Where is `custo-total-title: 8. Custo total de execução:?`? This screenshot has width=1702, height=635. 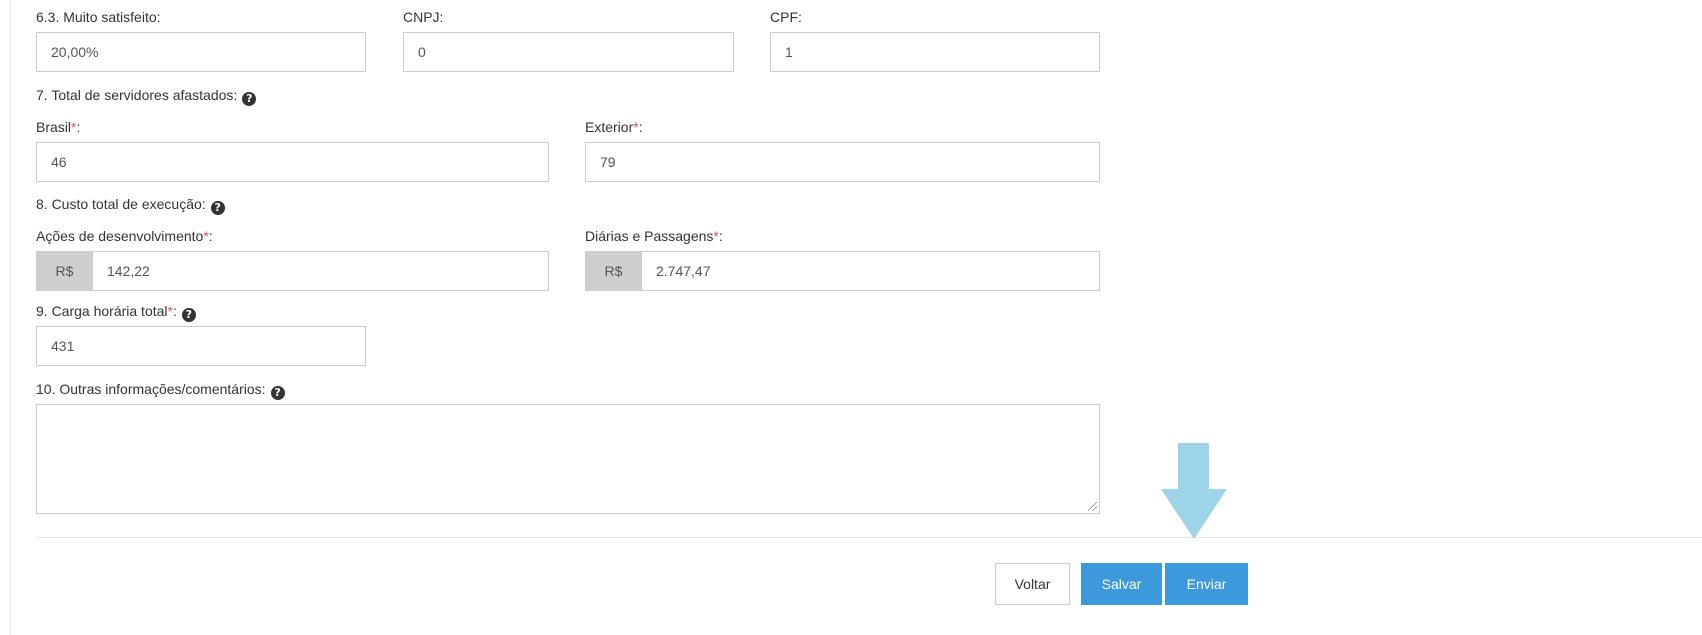
custo-total-title: 8. Custo total de execução:? is located at coordinates (130, 205).